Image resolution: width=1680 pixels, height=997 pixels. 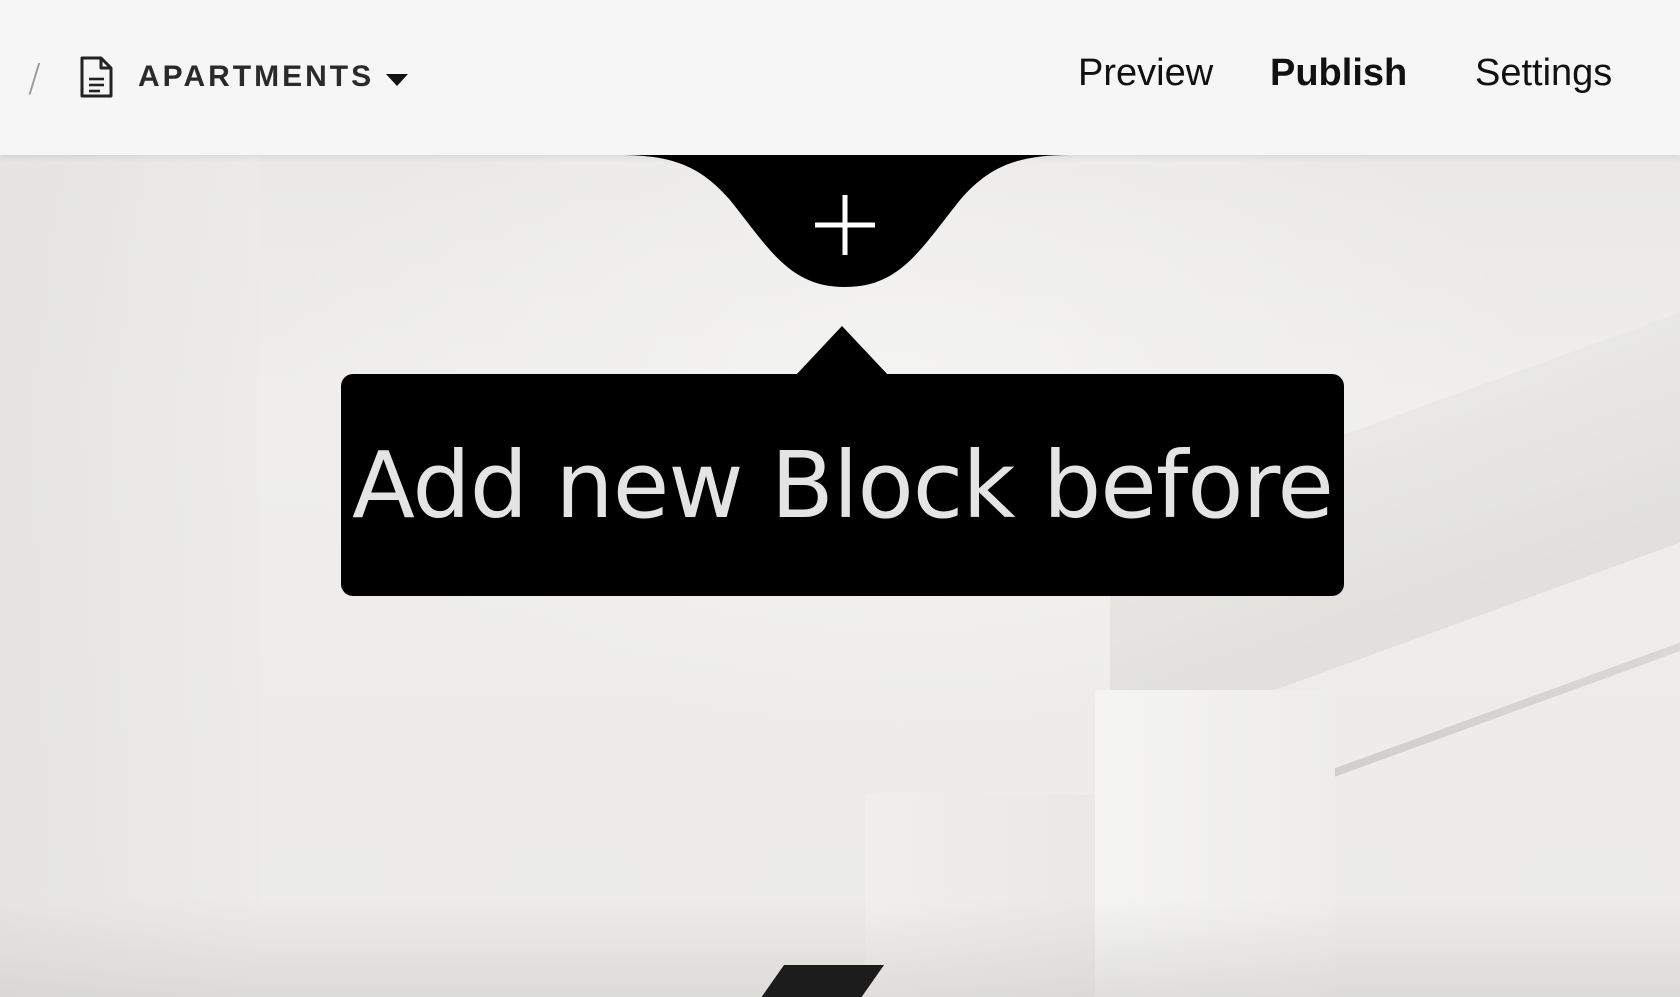 What do you see at coordinates (1543, 73) in the screenshot?
I see `settings-button: Settings` at bounding box center [1543, 73].